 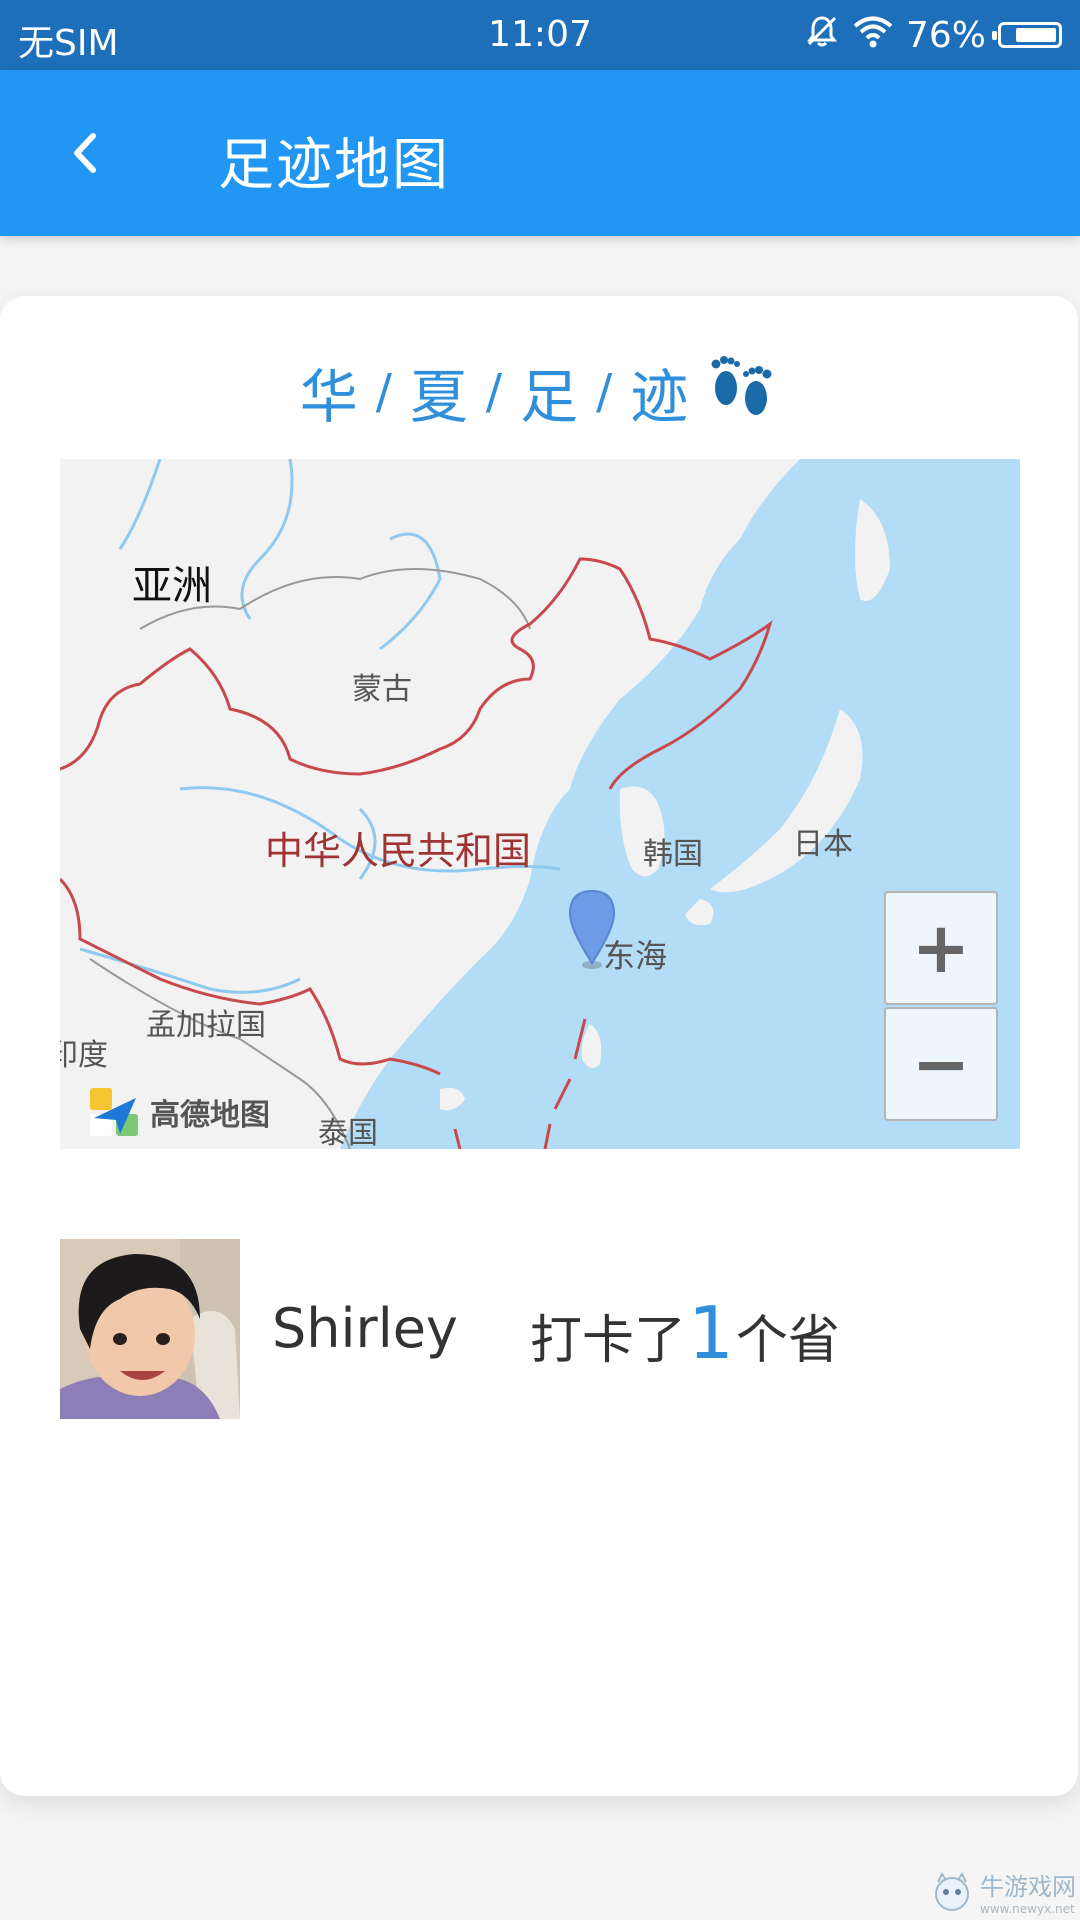 I want to click on checkin-prefix: 打卡了, so click(x=608, y=1341).